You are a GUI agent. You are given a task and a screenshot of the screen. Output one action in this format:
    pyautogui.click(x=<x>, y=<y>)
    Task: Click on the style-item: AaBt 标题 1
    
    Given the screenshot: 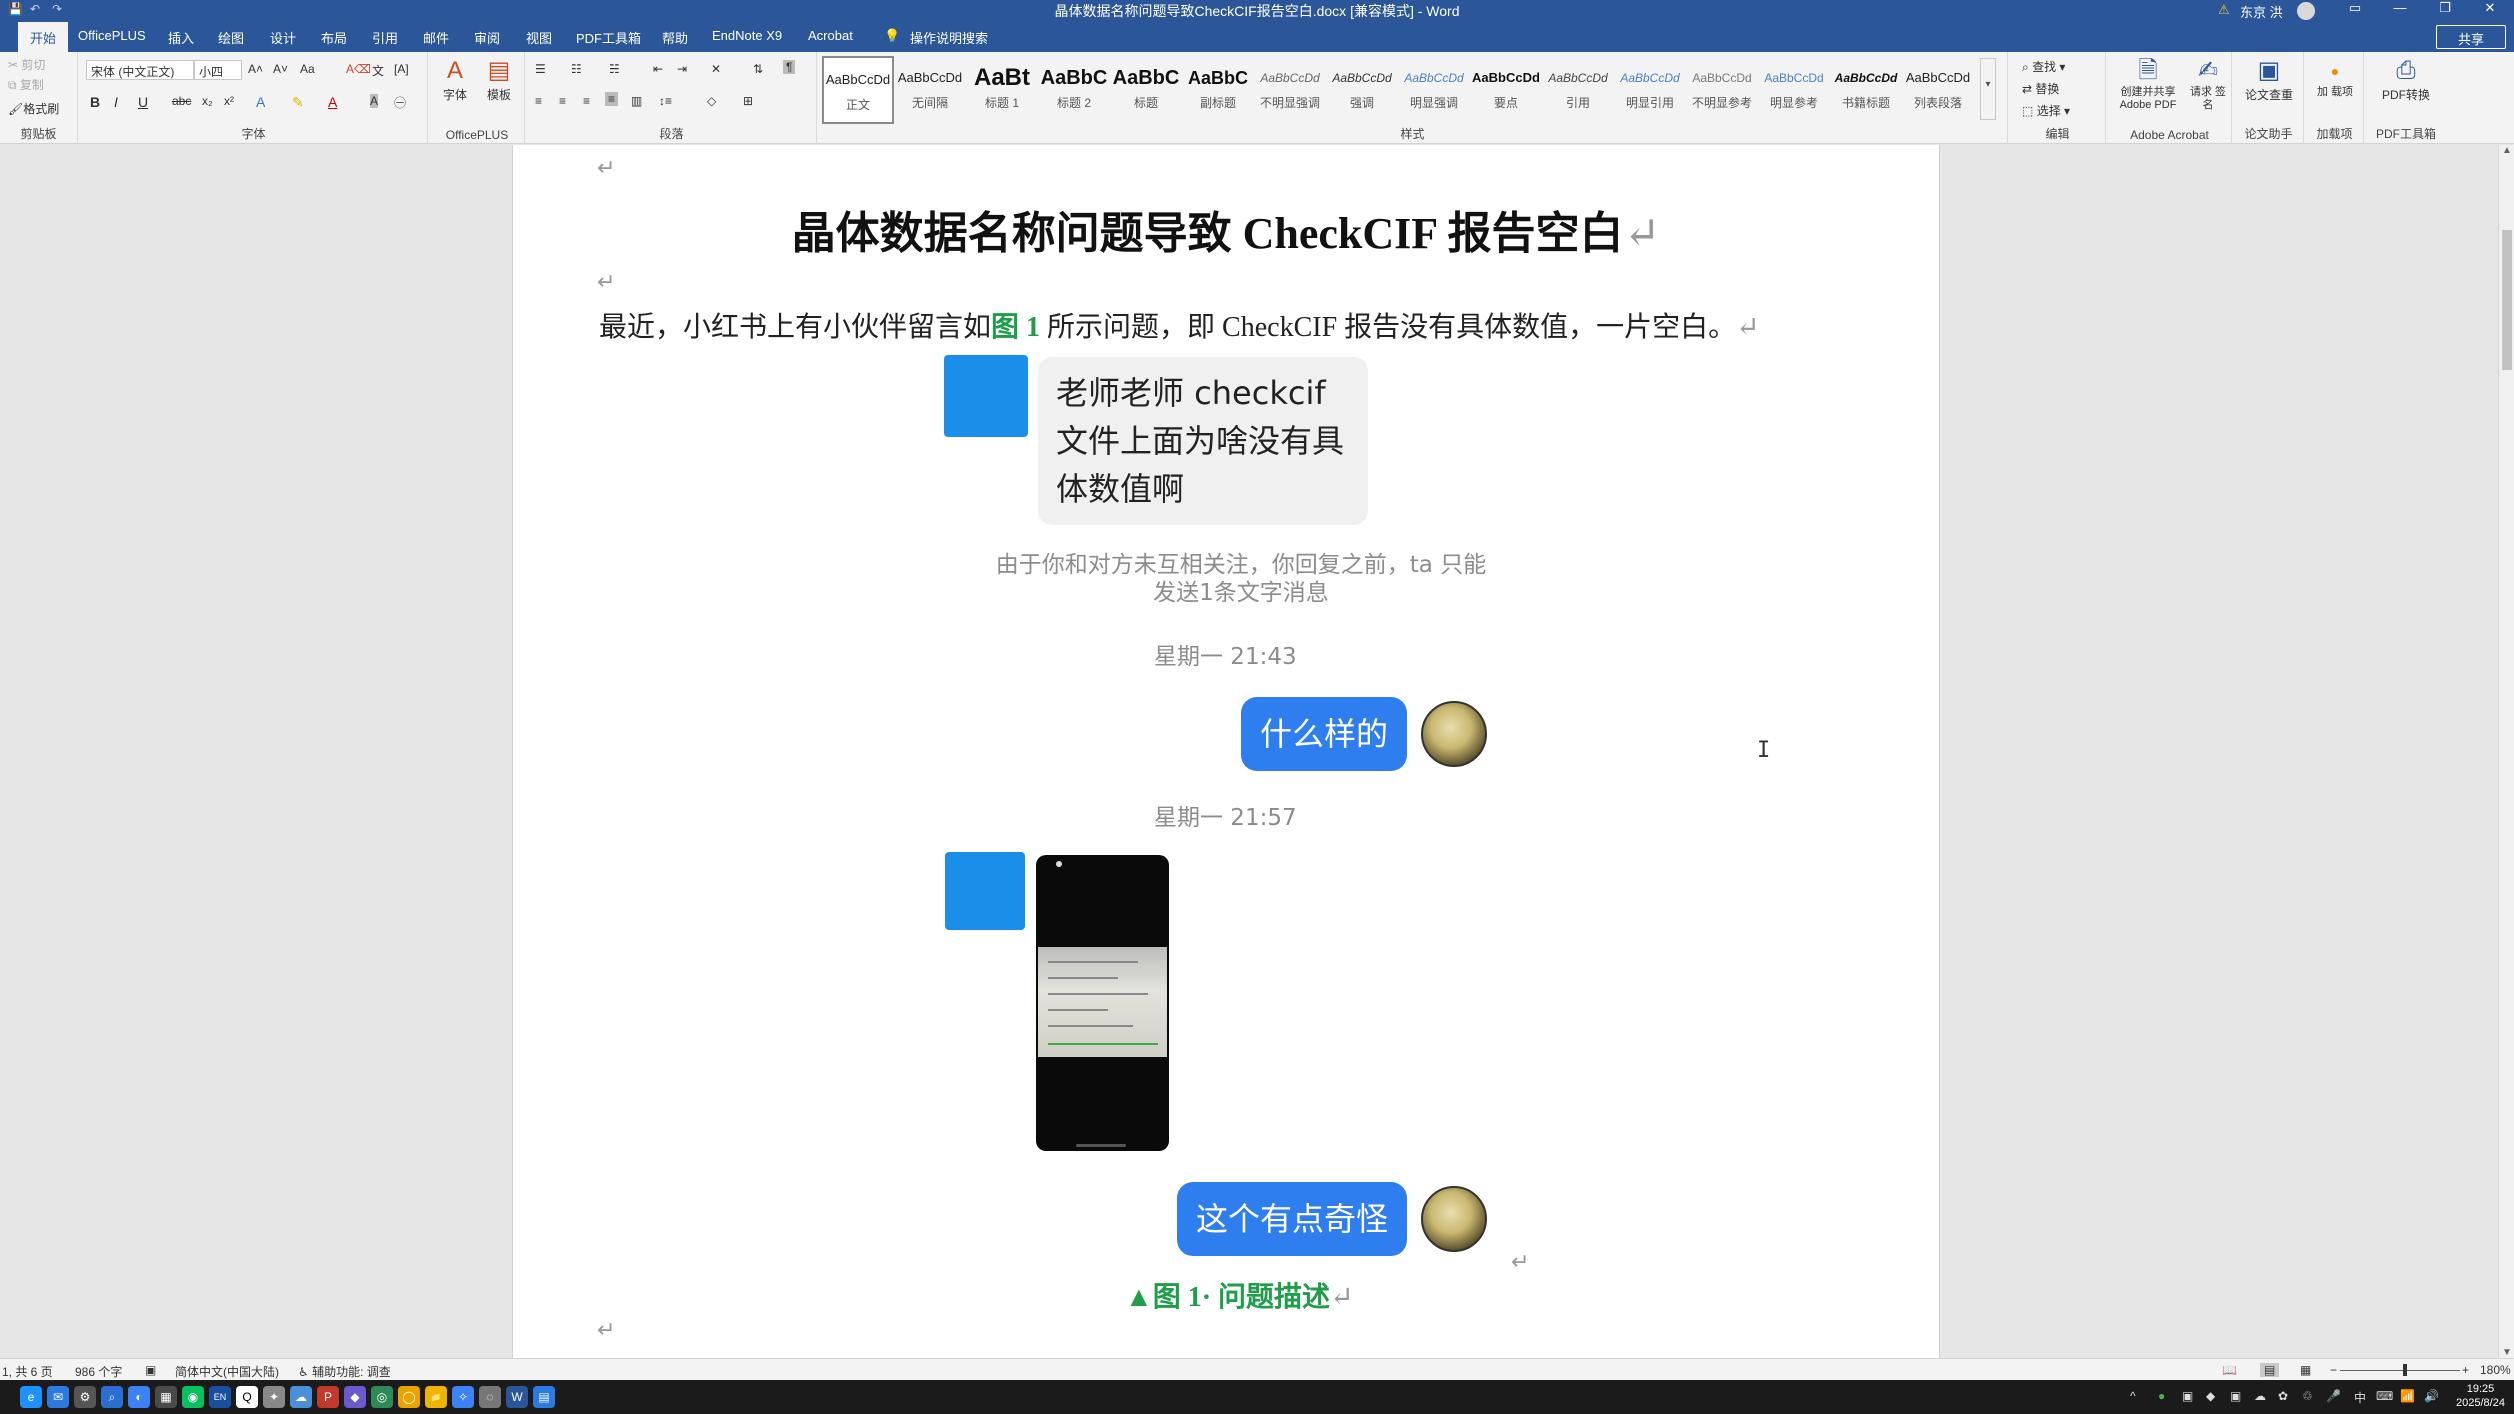 What is the action you would take?
    pyautogui.click(x=1002, y=90)
    